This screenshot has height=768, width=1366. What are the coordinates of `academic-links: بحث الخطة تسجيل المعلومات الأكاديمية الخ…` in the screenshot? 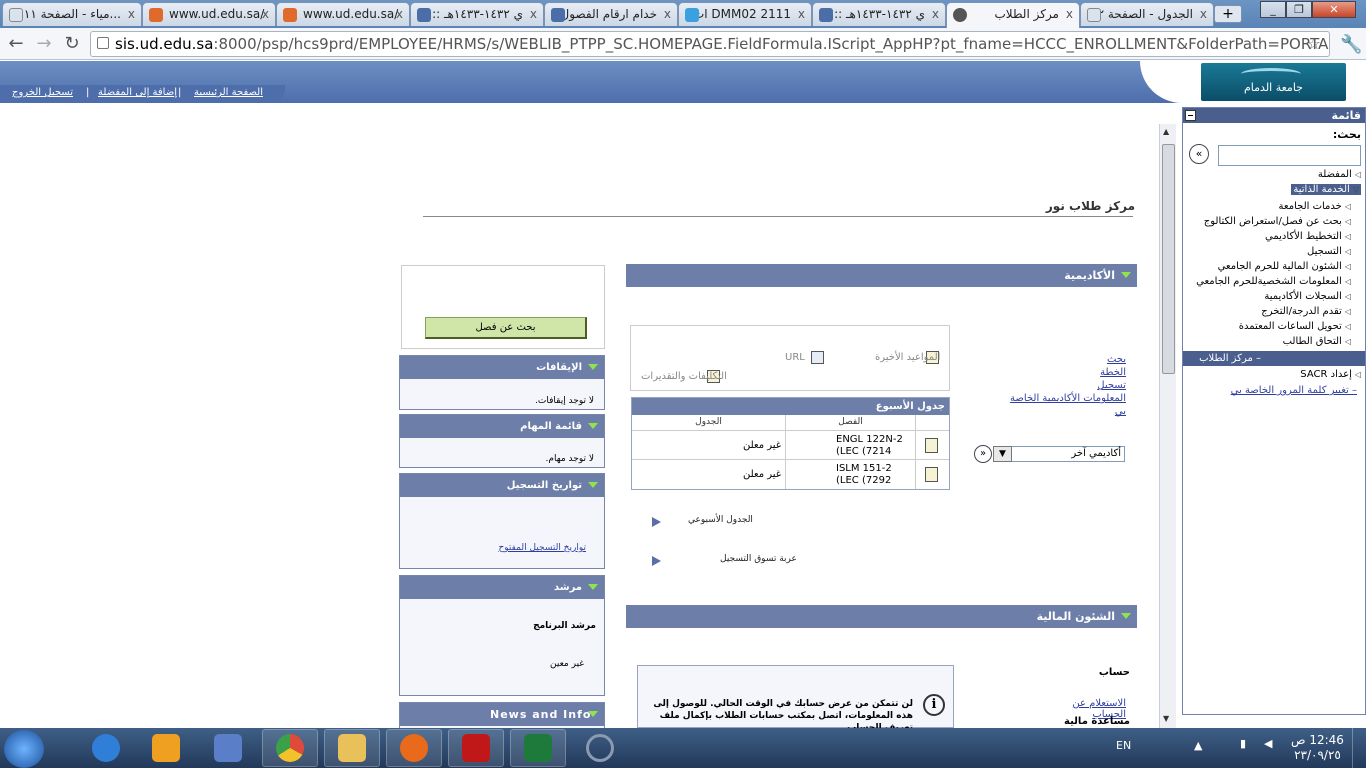 It's located at (1063, 385).